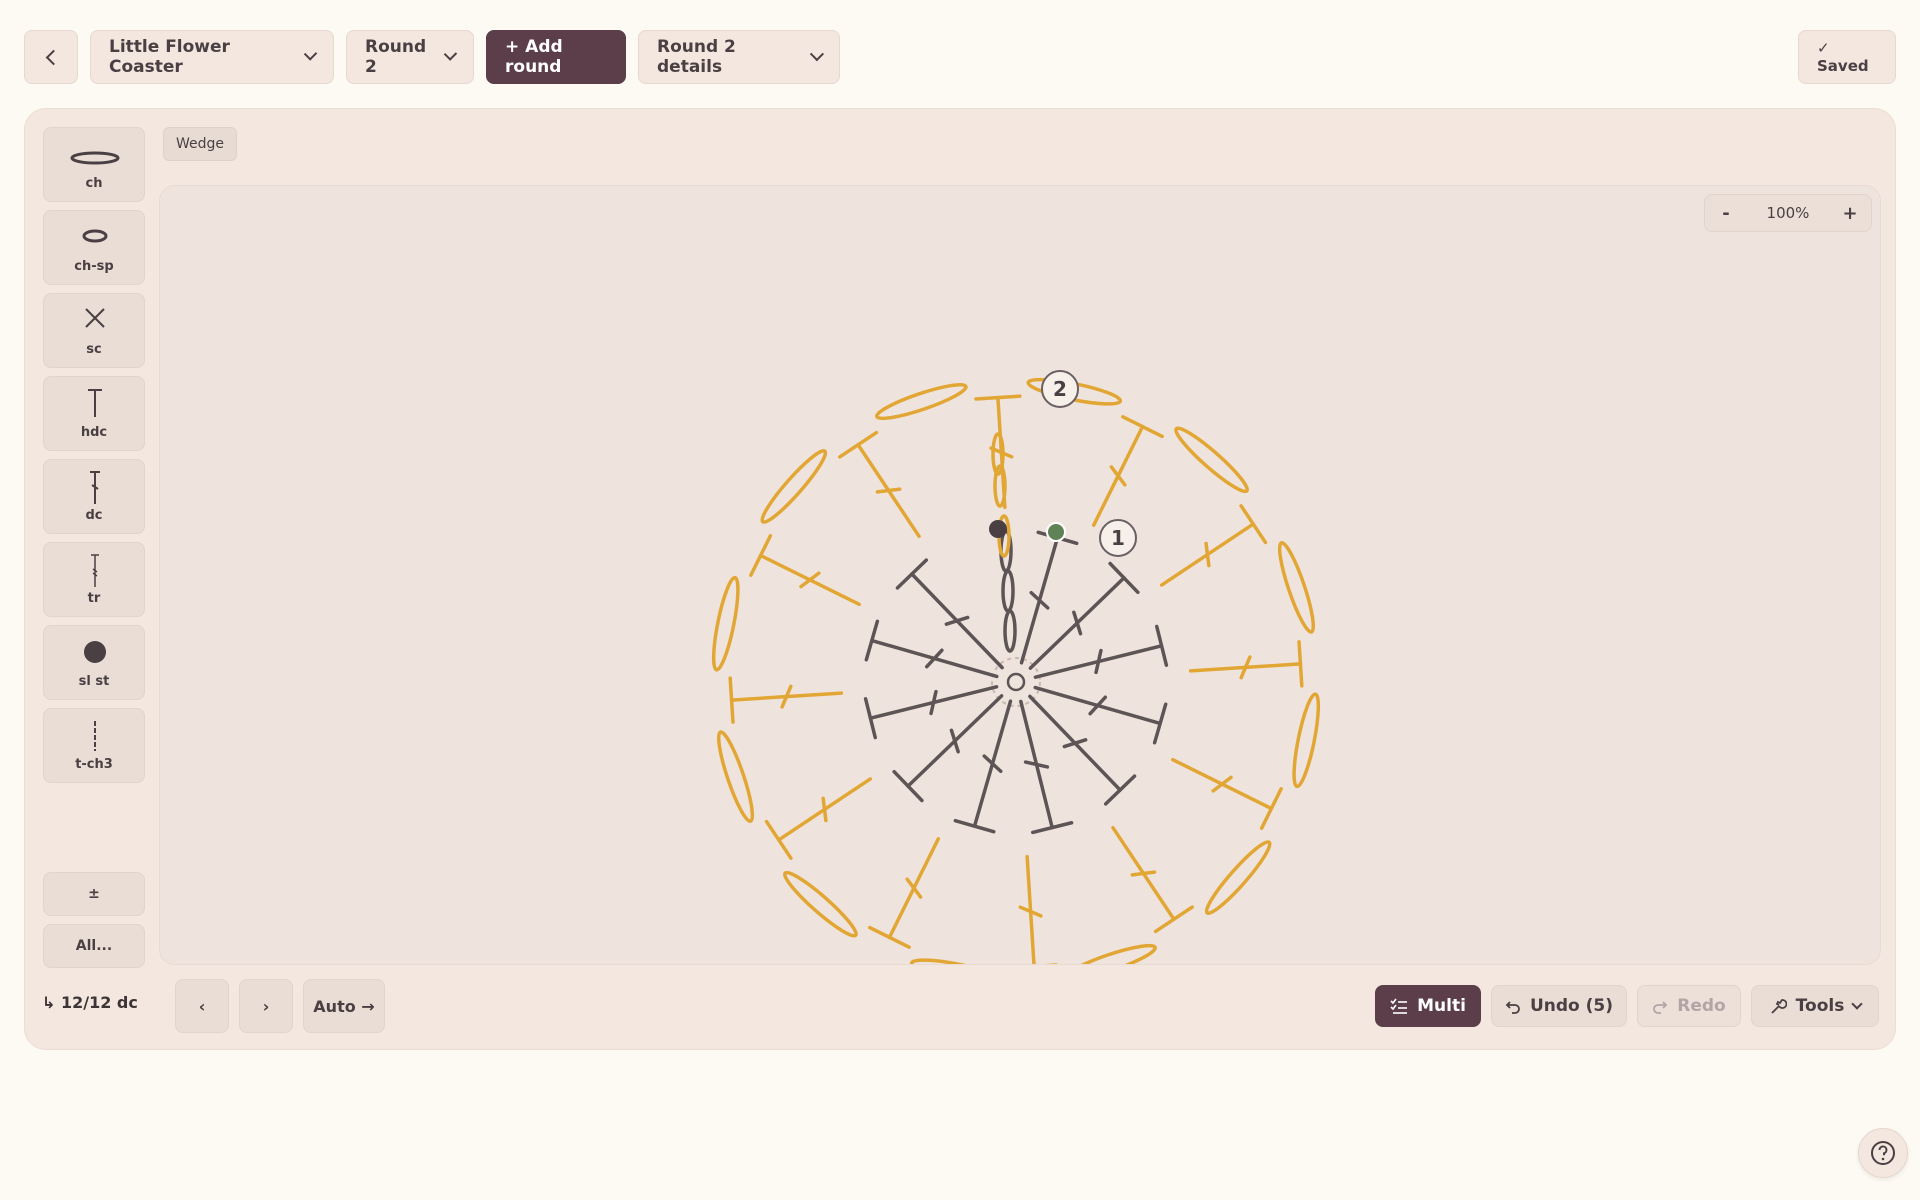  What do you see at coordinates (94, 266) in the screenshot?
I see `tool-label: ch-sp` at bounding box center [94, 266].